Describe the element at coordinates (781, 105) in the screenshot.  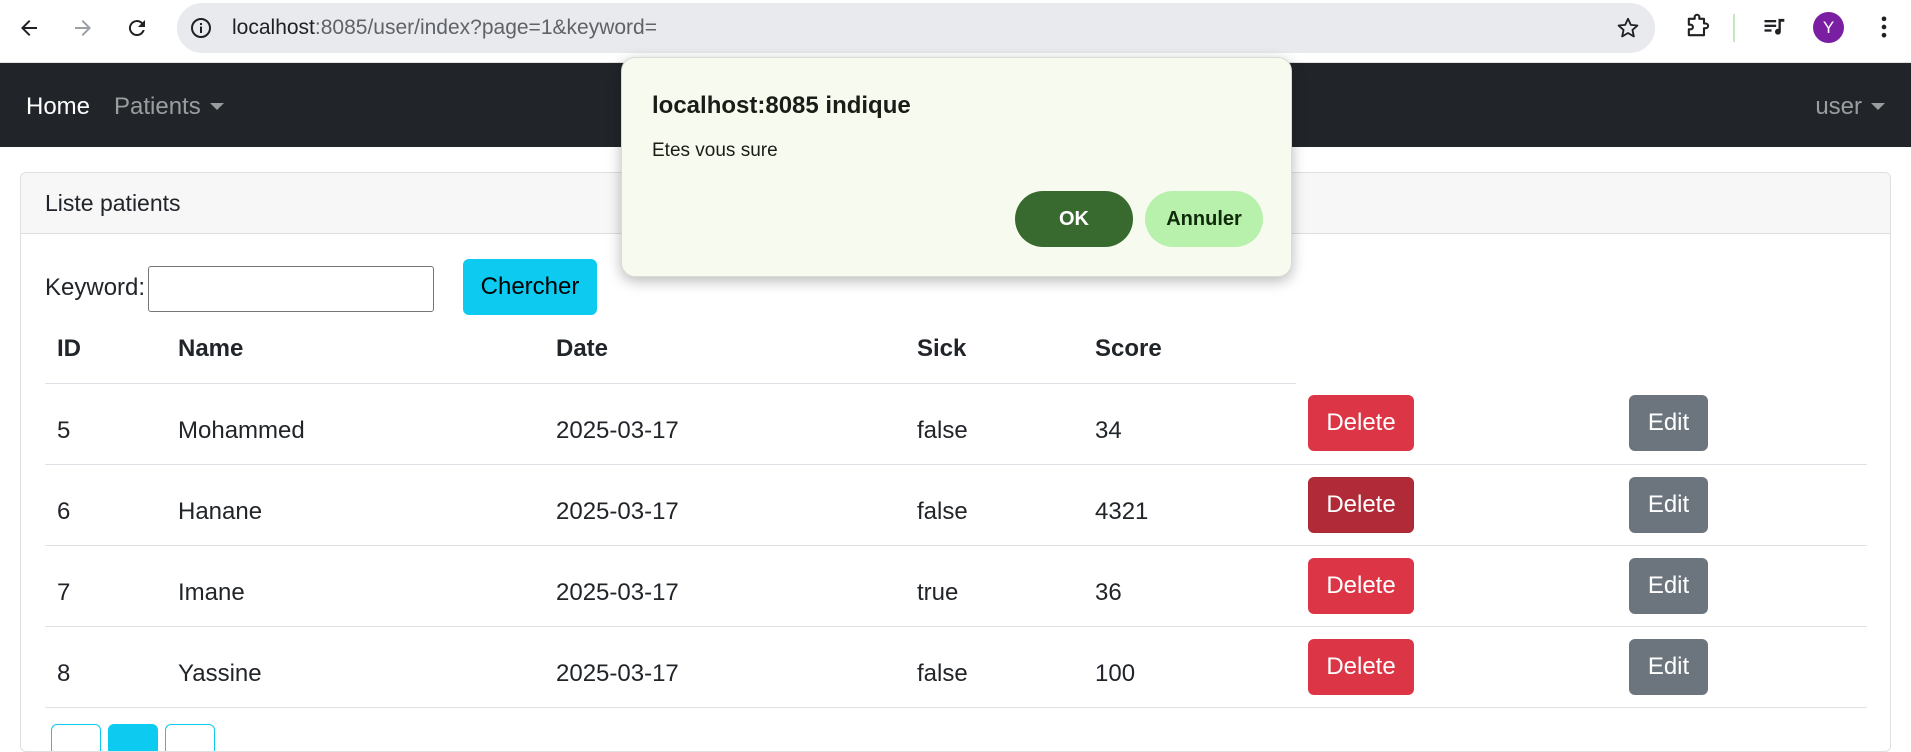
I see `dialog-title: localhost:8085 indique` at that location.